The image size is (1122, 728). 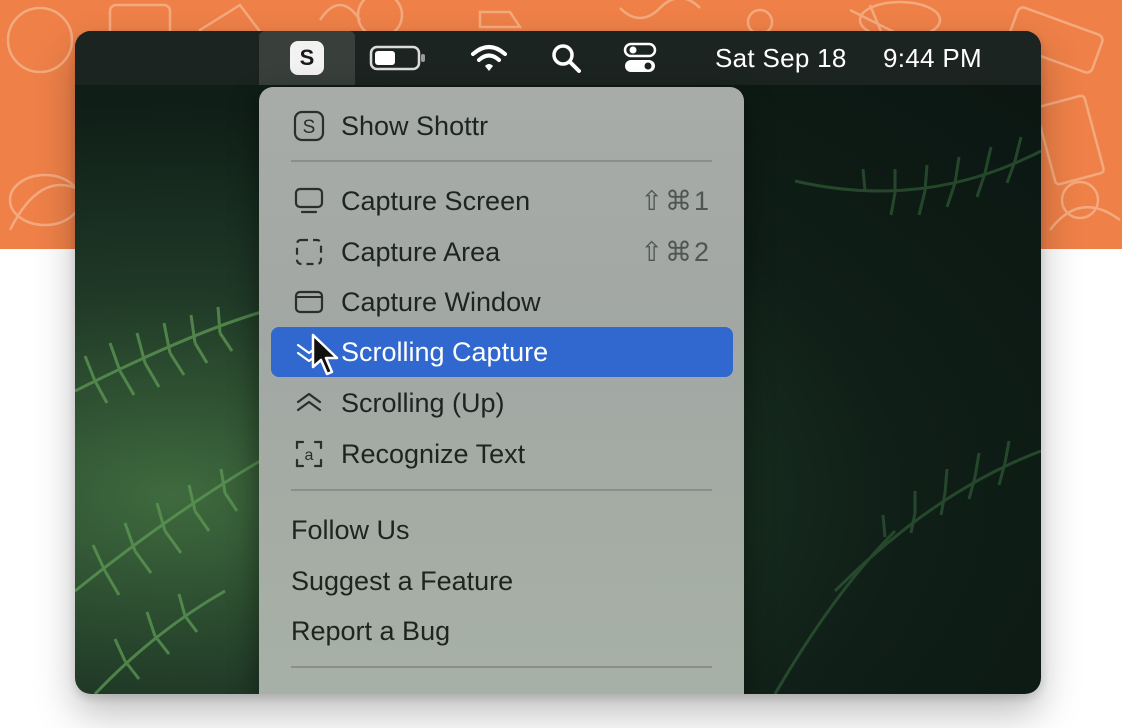 I want to click on menu-item-recognize-text: a Recognize Text, so click(x=502, y=454).